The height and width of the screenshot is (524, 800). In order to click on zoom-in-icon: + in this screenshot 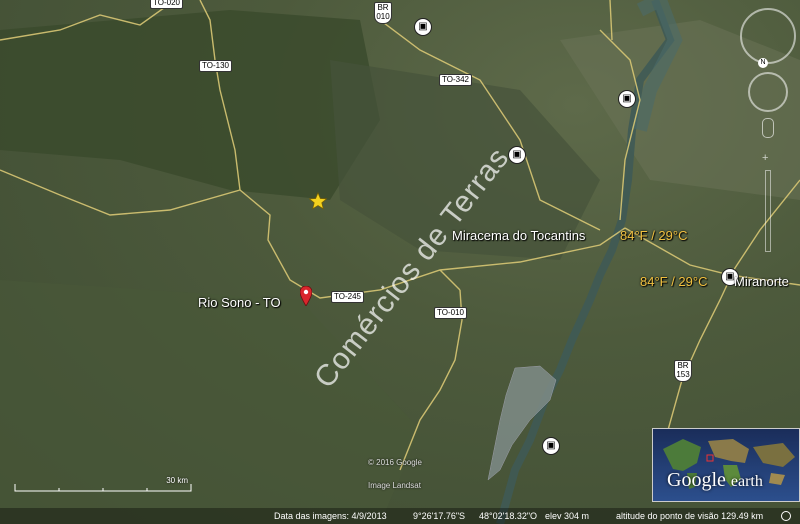, I will do `click(767, 158)`.